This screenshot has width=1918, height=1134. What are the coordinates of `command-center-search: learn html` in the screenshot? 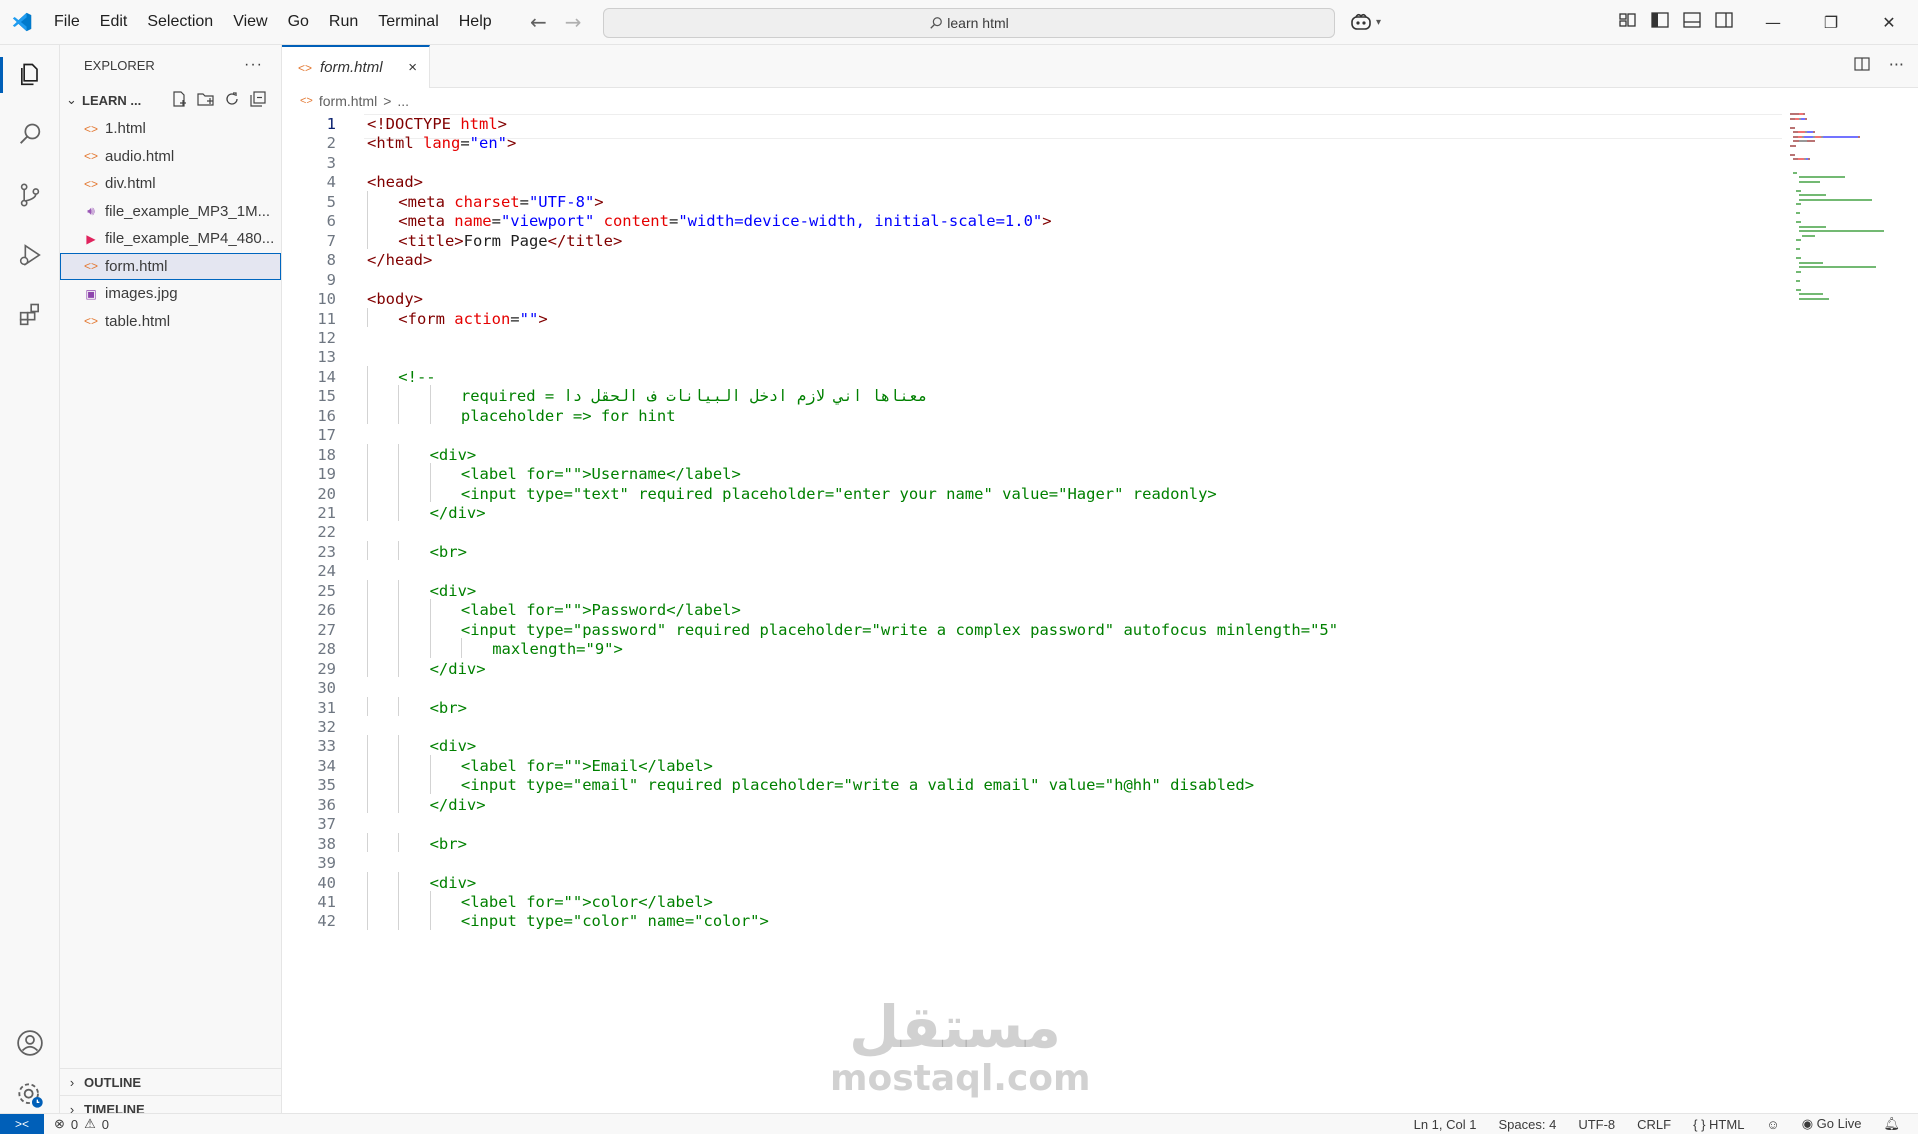 It's located at (969, 23).